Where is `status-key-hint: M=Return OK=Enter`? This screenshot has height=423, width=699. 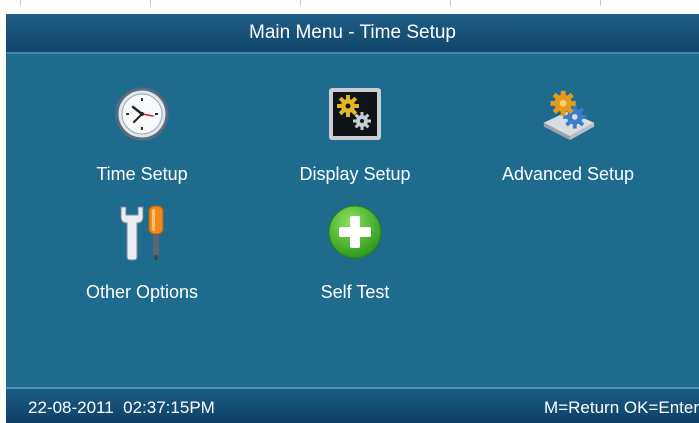 status-key-hint: M=Return OK=Enter is located at coordinates (621, 407).